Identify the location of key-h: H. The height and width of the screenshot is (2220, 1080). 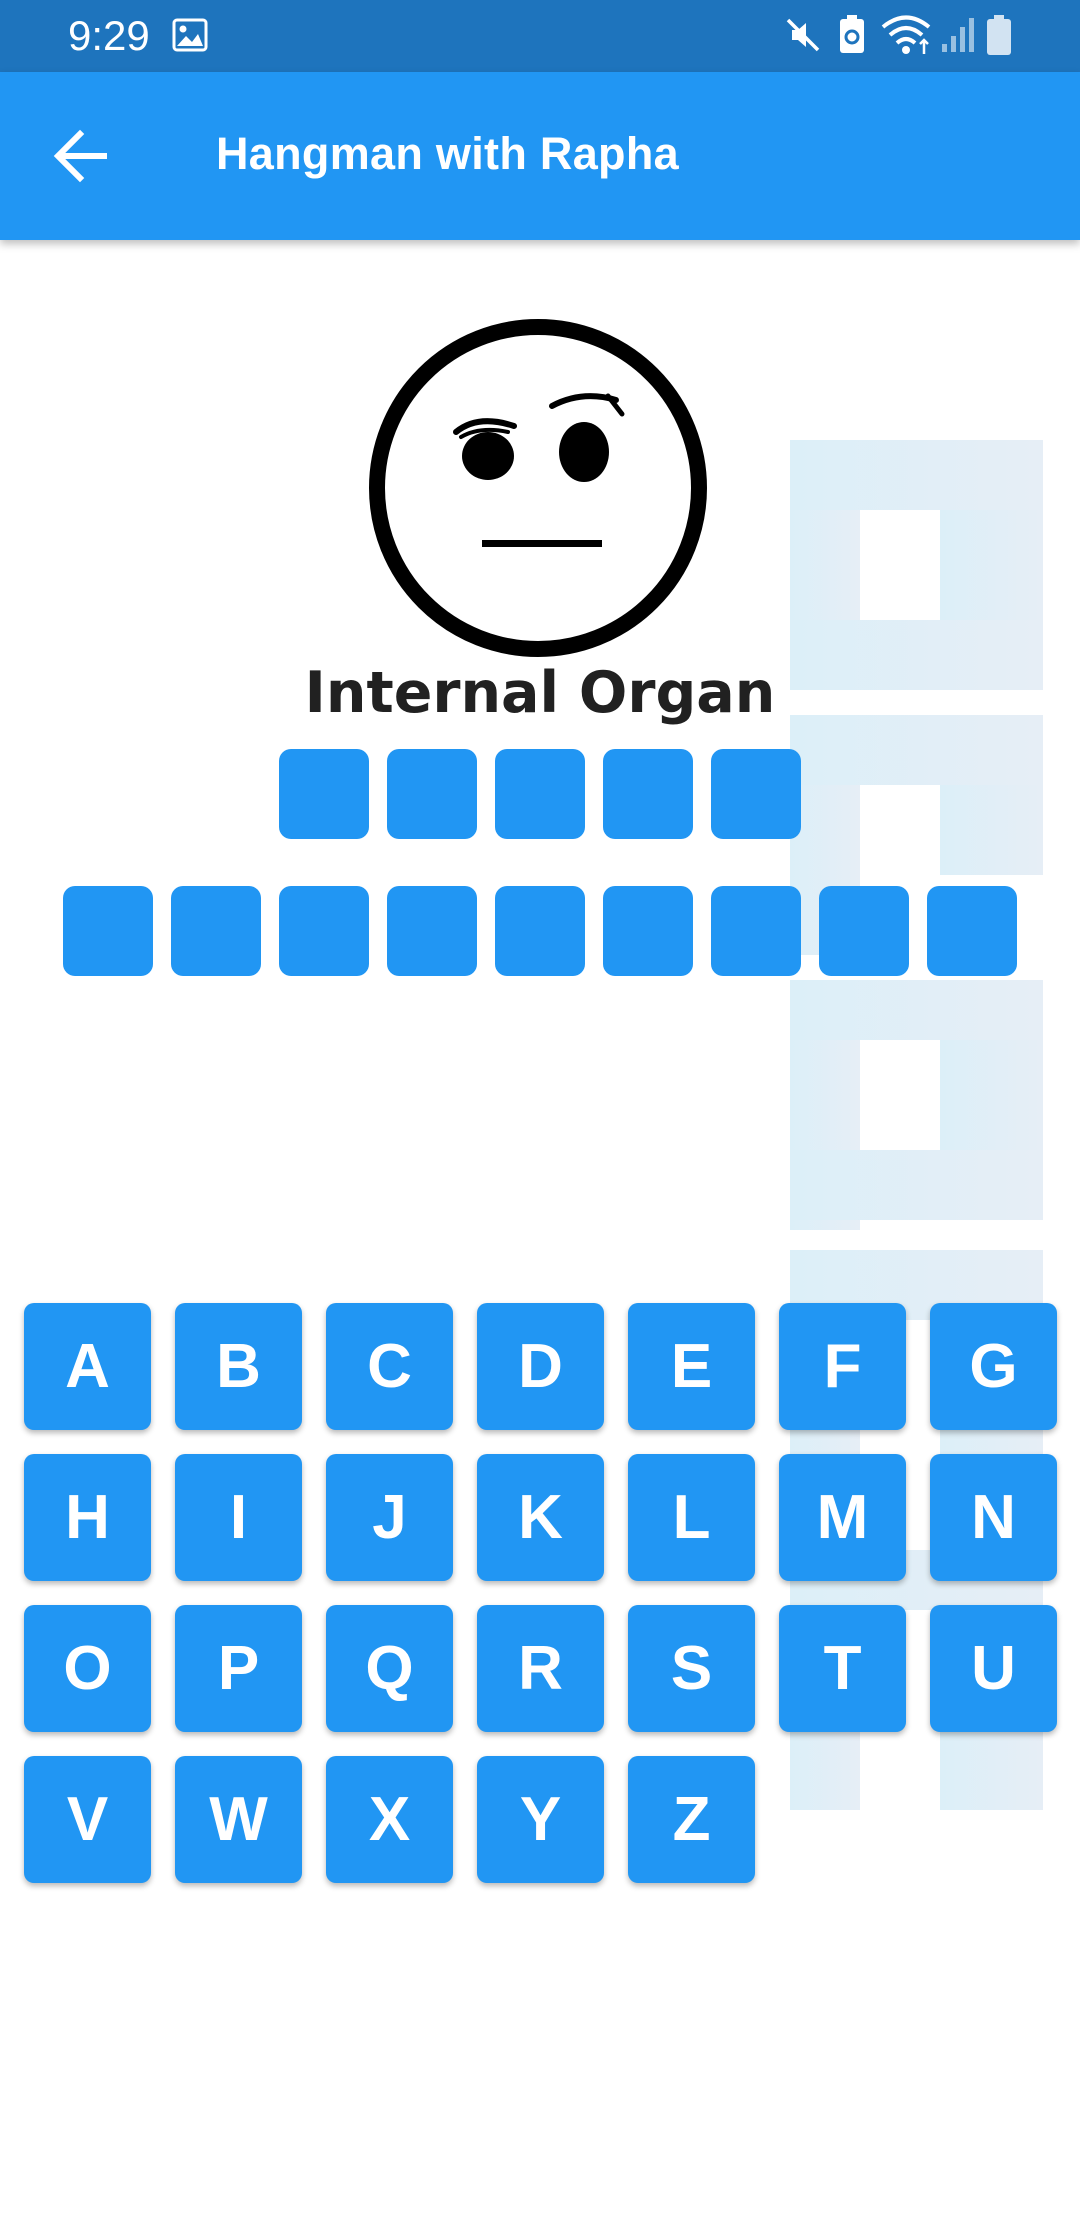
(87, 1517).